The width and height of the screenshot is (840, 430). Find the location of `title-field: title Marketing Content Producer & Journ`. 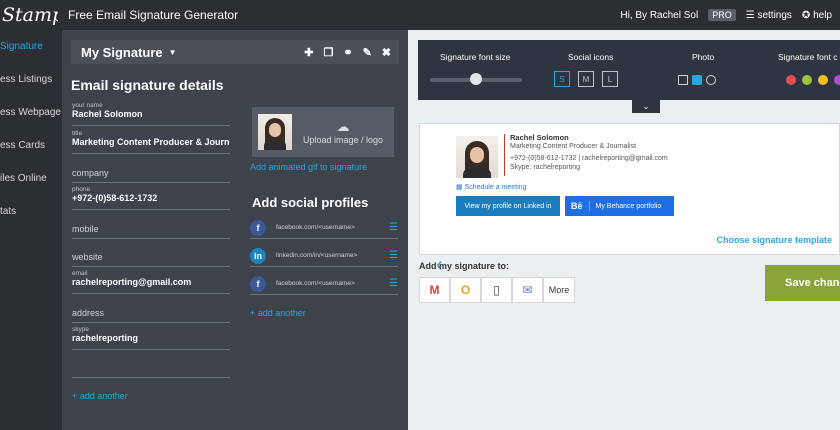

title-field: title Marketing Content Producer & Journ is located at coordinates (151, 142).